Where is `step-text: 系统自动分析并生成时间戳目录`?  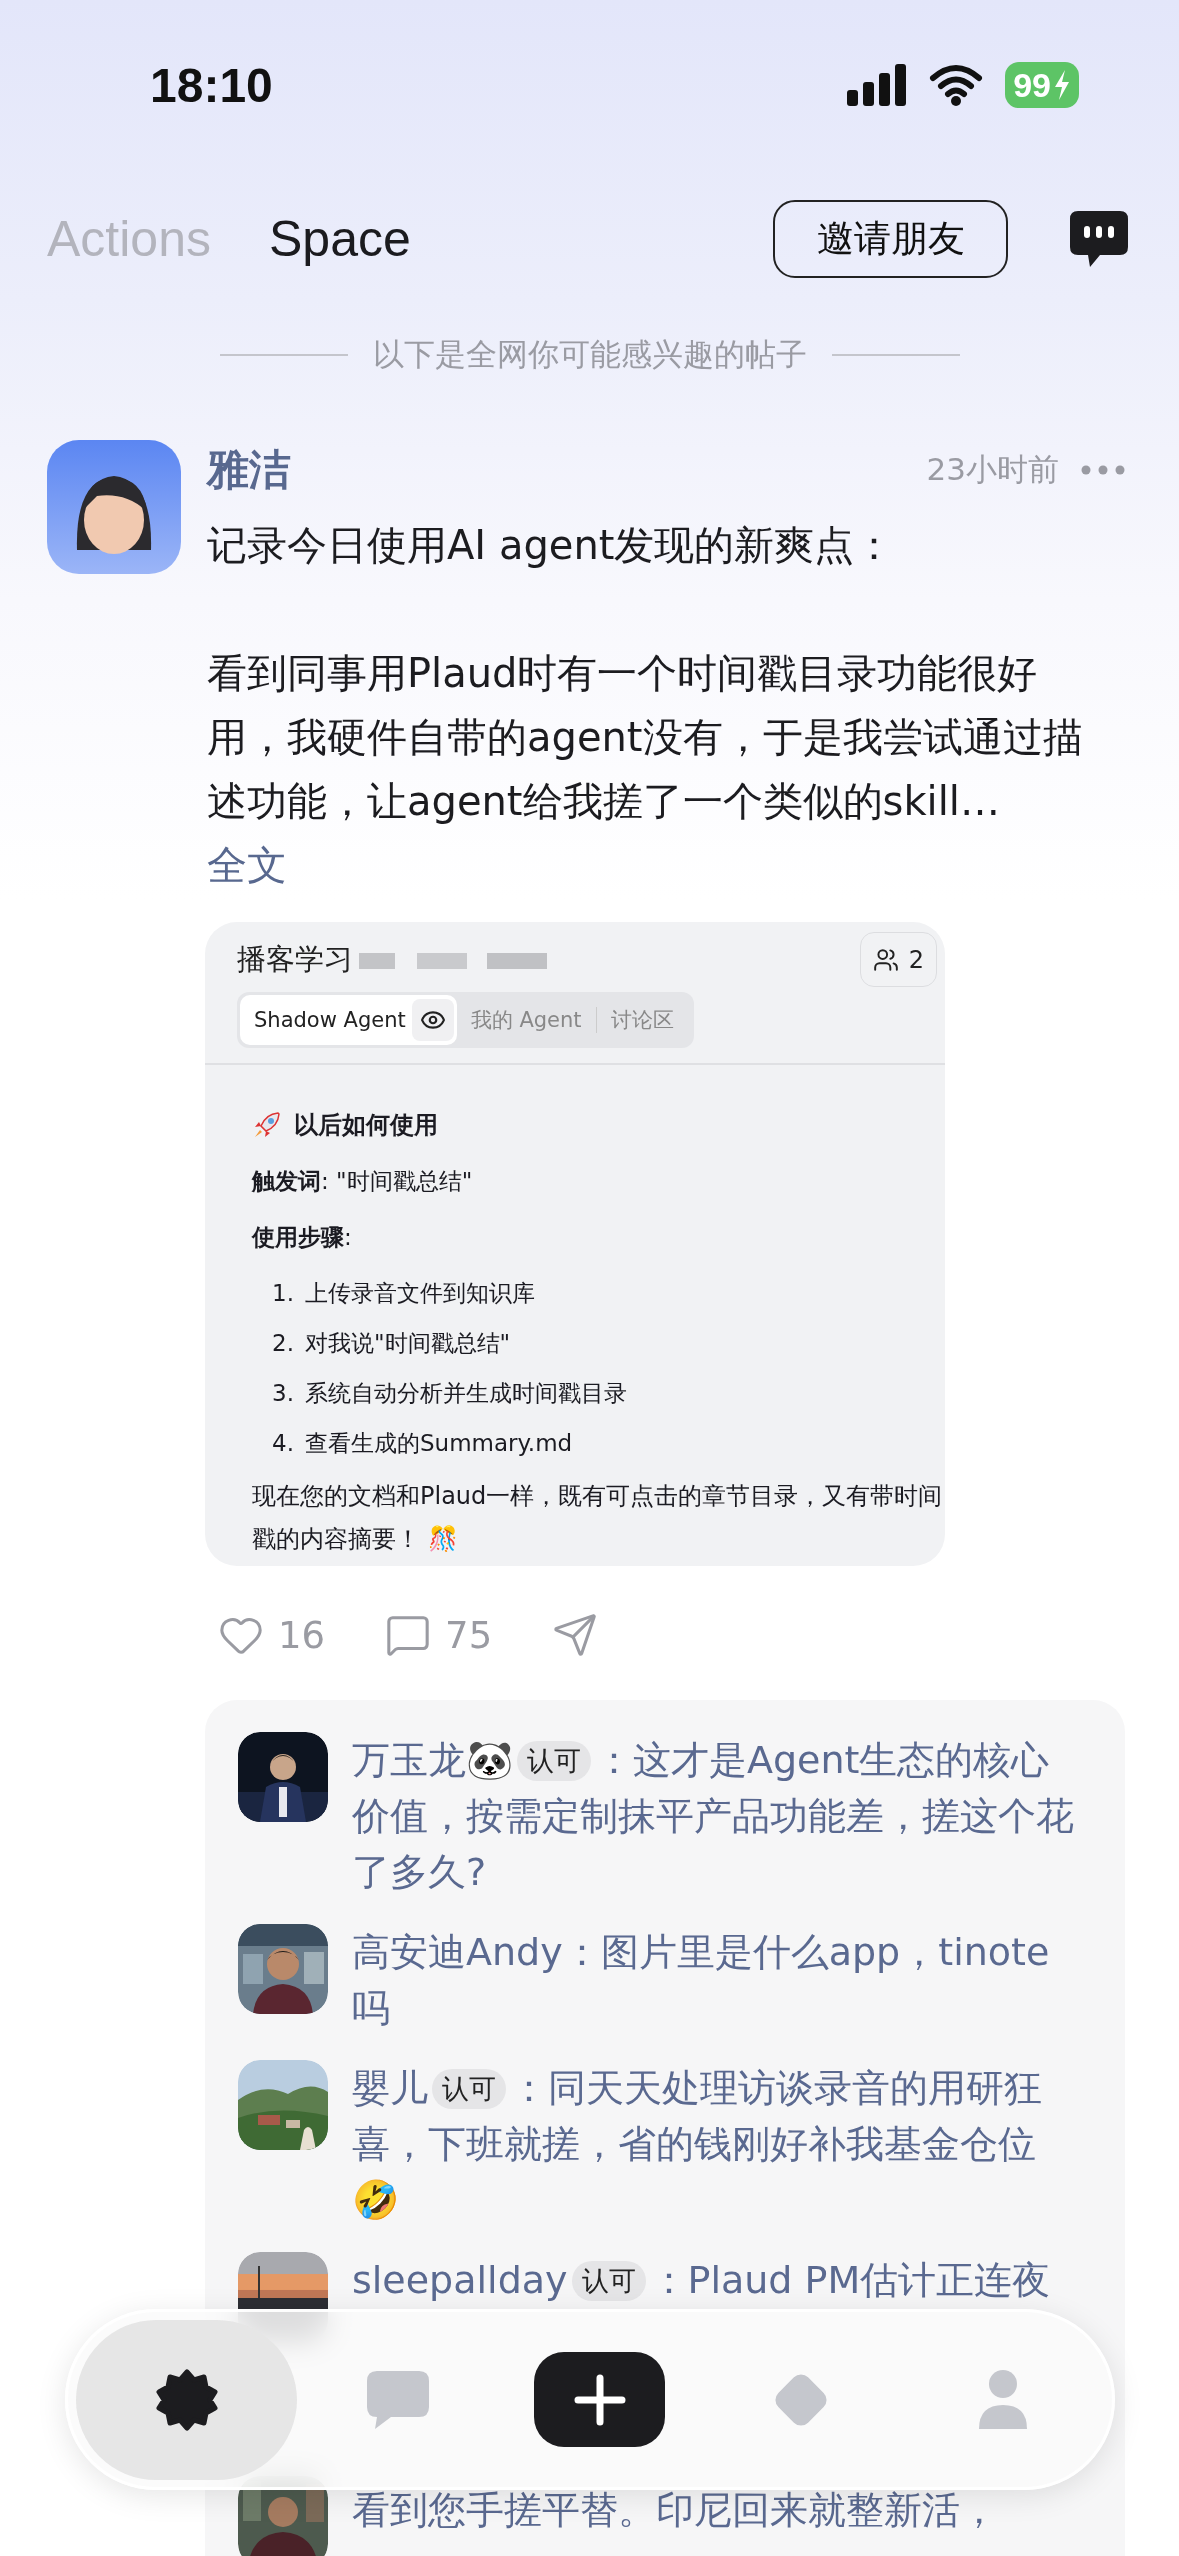 step-text: 系统自动分析并生成时间戳目录 is located at coordinates (466, 1393).